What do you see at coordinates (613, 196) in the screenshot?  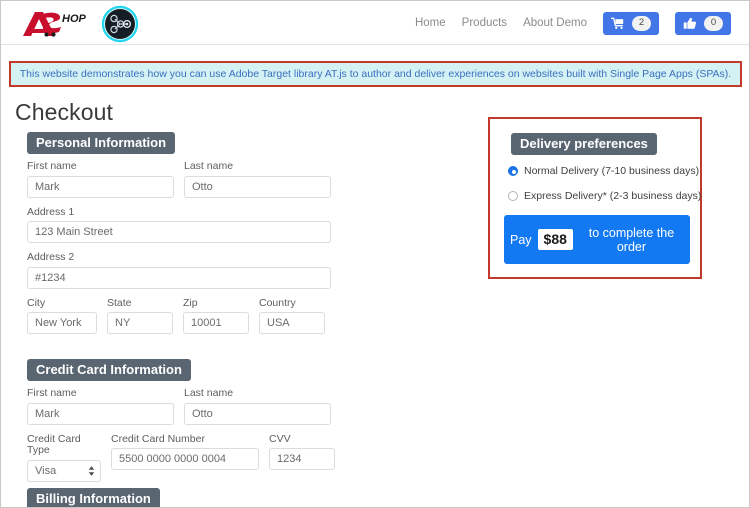 I see `delivery-option-express-label: Express Delivery* (2-3 business days)` at bounding box center [613, 196].